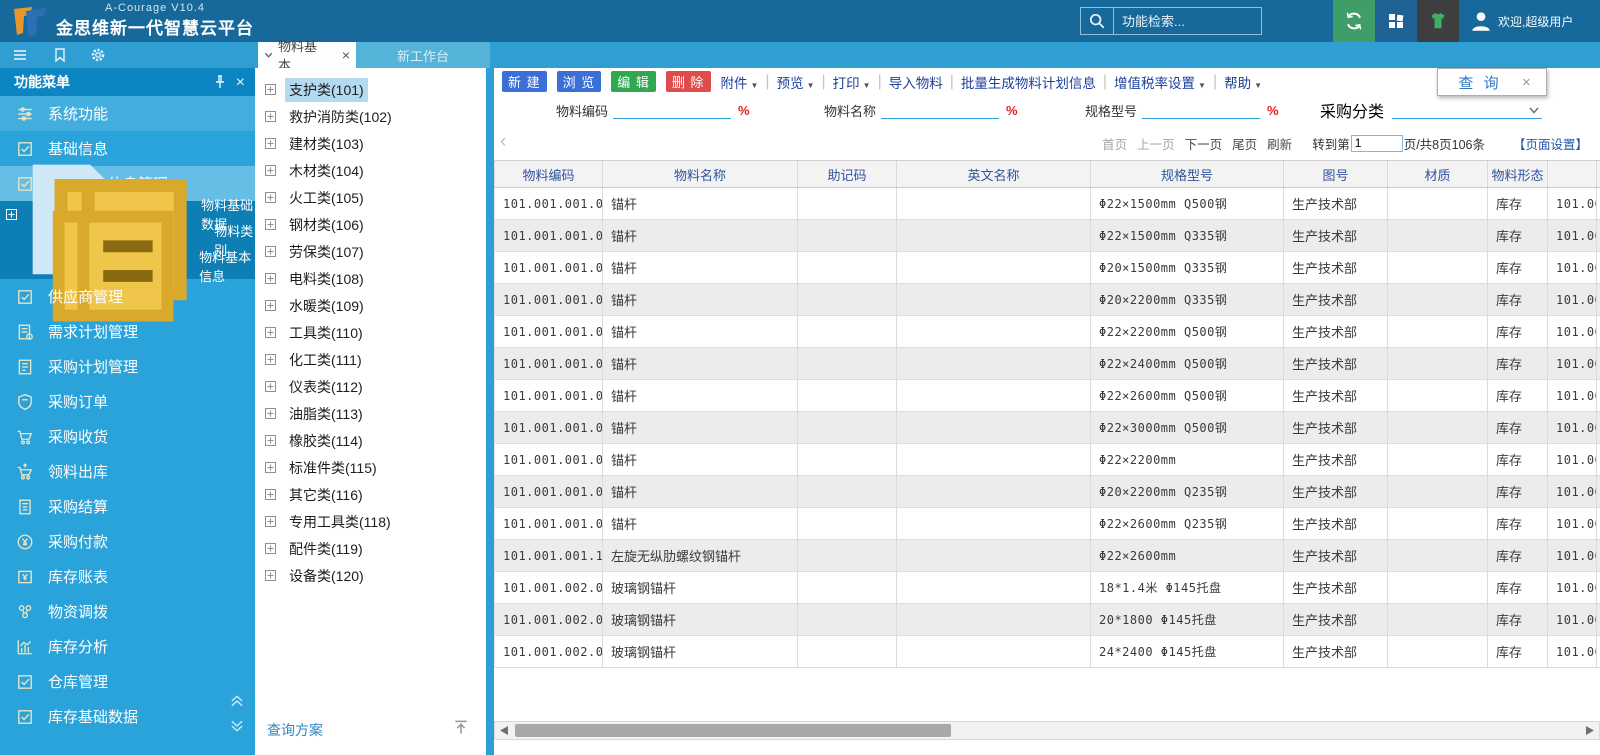  Describe the element at coordinates (796, 82) in the screenshot. I see `toolbar-menu-1: 预览 ▼` at that location.